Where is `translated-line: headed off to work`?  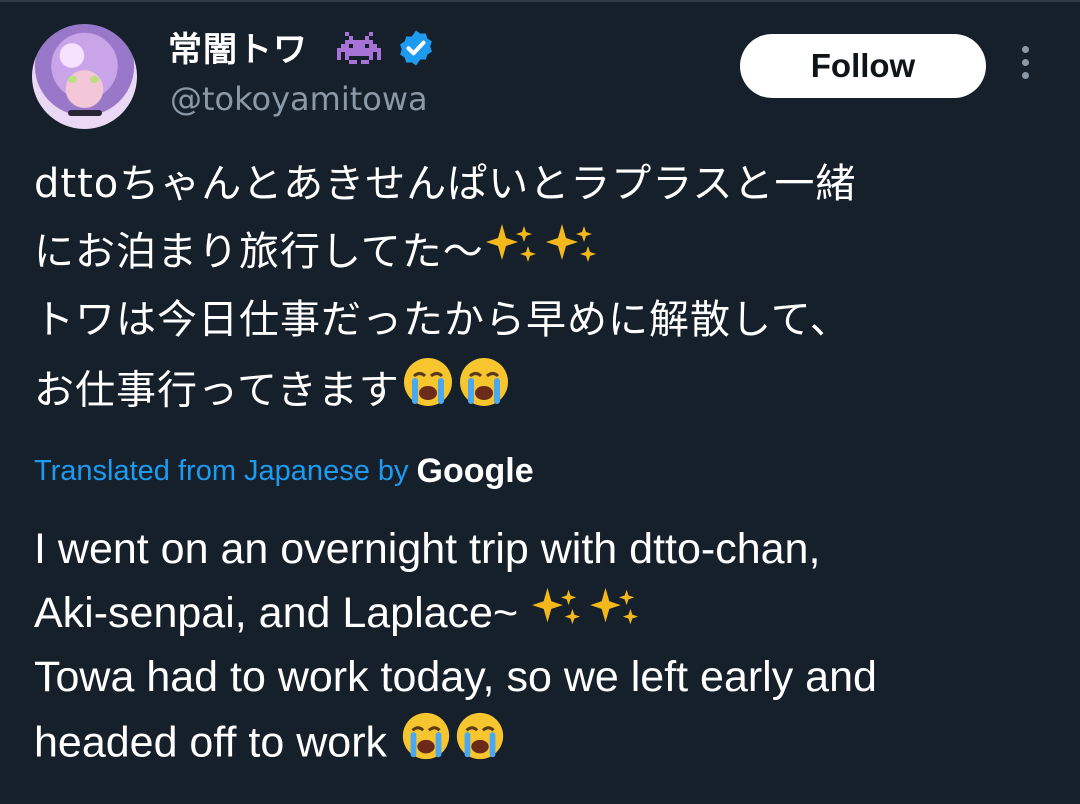 translated-line: headed off to work is located at coordinates (549, 741).